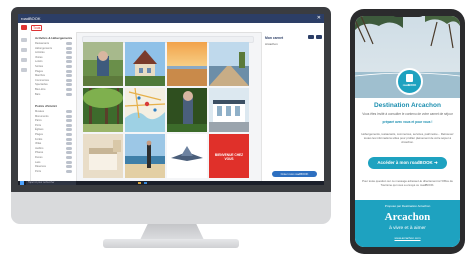 This screenshot has height=256, width=467. Describe the element at coordinates (229, 156) in the screenshot. I see `red-tile: BIENVENUE CHEZ VOUS` at that location.